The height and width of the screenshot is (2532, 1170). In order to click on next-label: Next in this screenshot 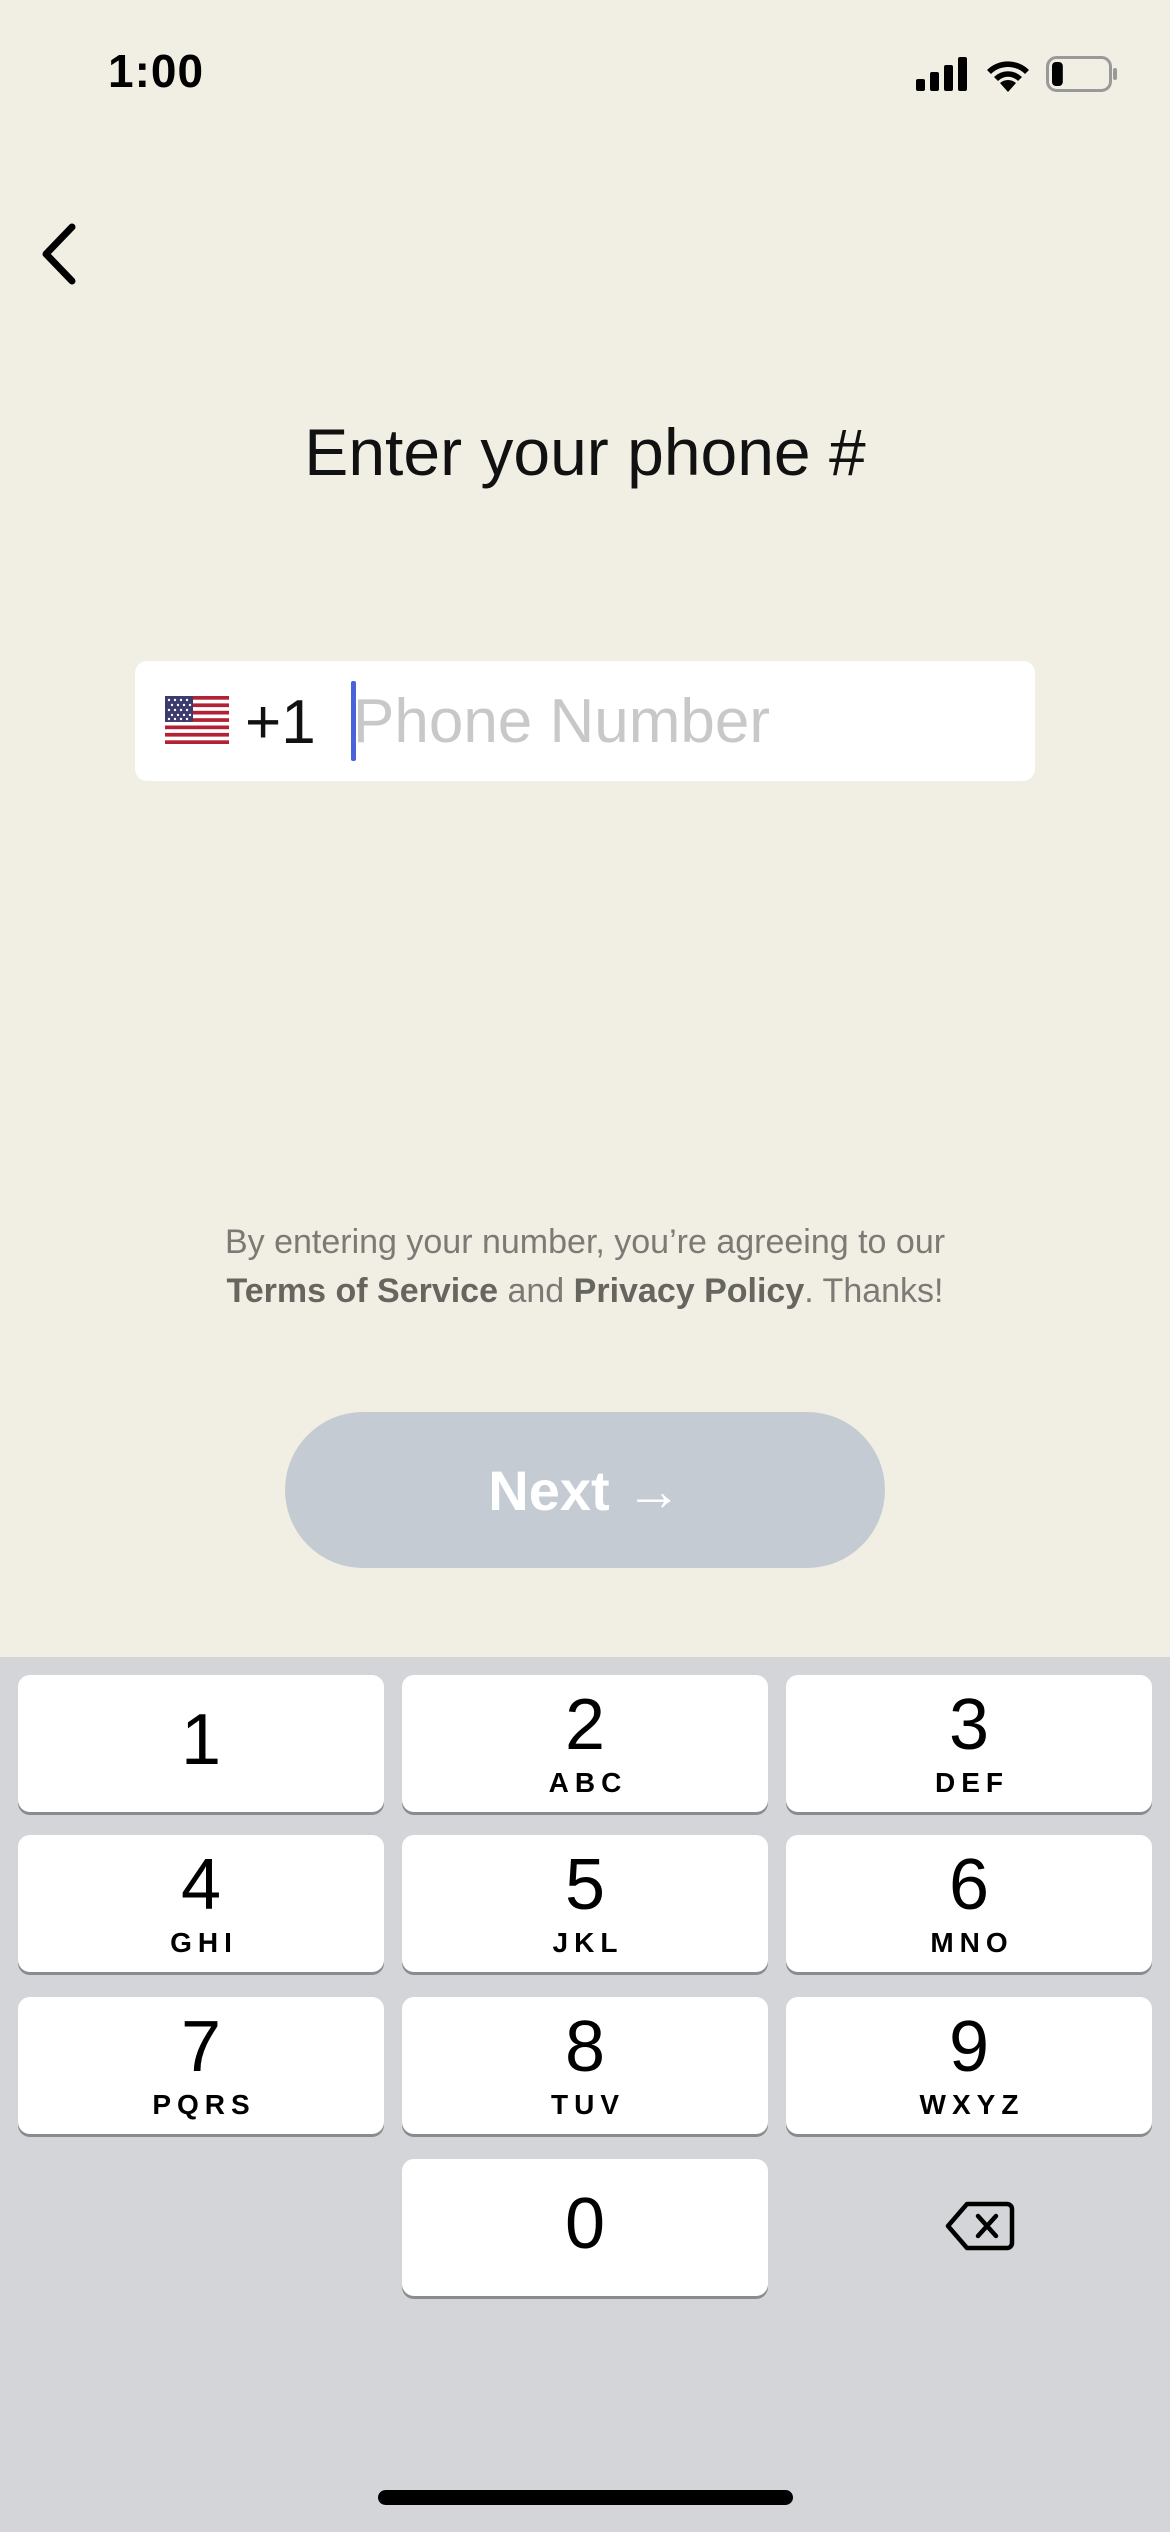, I will do `click(549, 1490)`.